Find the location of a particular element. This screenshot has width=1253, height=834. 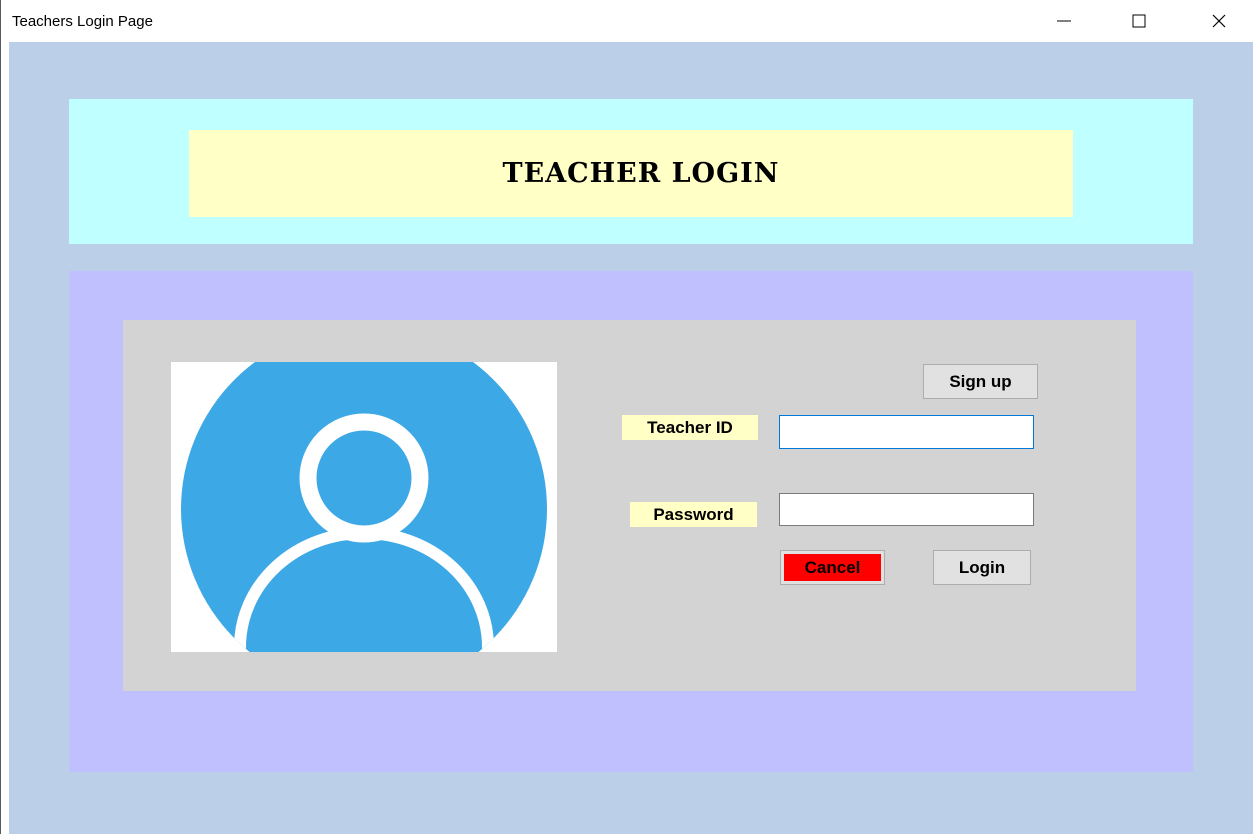

minimize-icon is located at coordinates (1064, 21).